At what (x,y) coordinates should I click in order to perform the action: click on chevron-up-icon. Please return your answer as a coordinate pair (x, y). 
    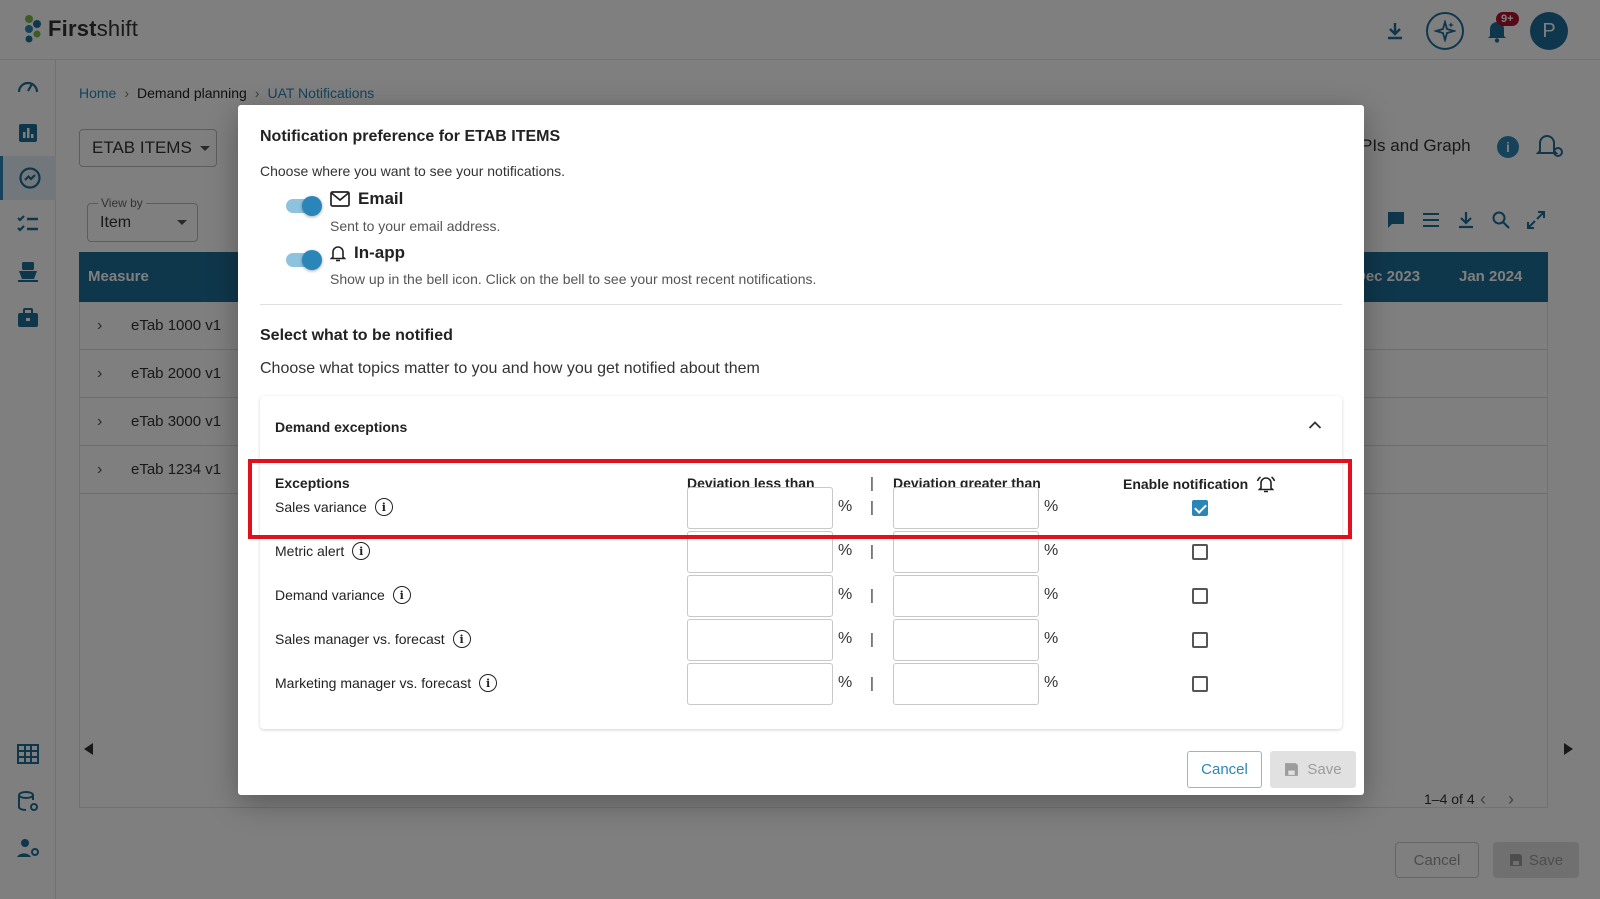
    Looking at the image, I should click on (1315, 425).